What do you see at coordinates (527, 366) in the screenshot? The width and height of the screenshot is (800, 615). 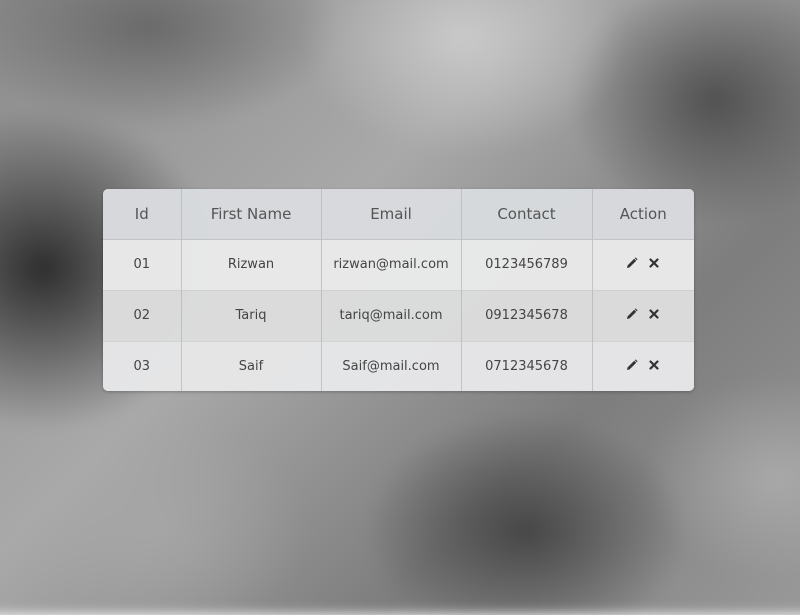 I see `cell-contact: 0712345678` at bounding box center [527, 366].